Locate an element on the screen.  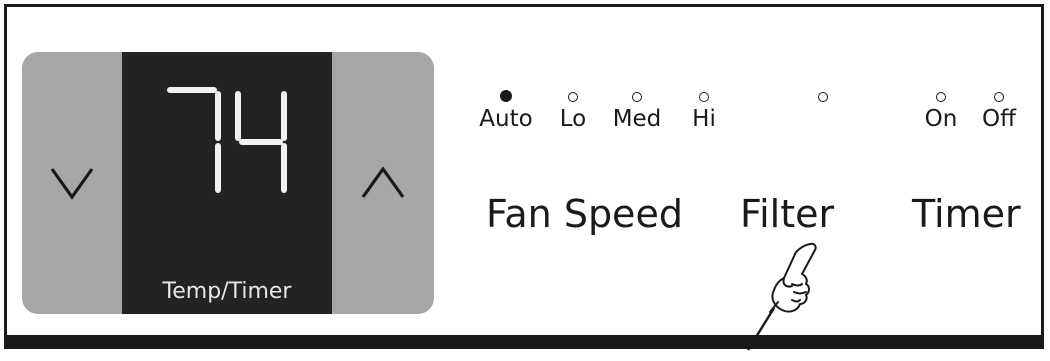
display-caption: Temp/Timer is located at coordinates (227, 291).